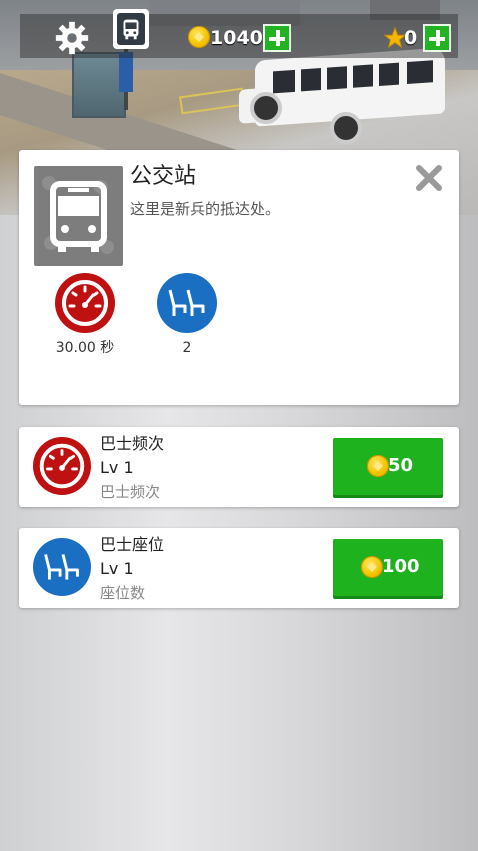 This screenshot has height=851, width=478. What do you see at coordinates (401, 566) in the screenshot?
I see `upgrade-price: 100` at bounding box center [401, 566].